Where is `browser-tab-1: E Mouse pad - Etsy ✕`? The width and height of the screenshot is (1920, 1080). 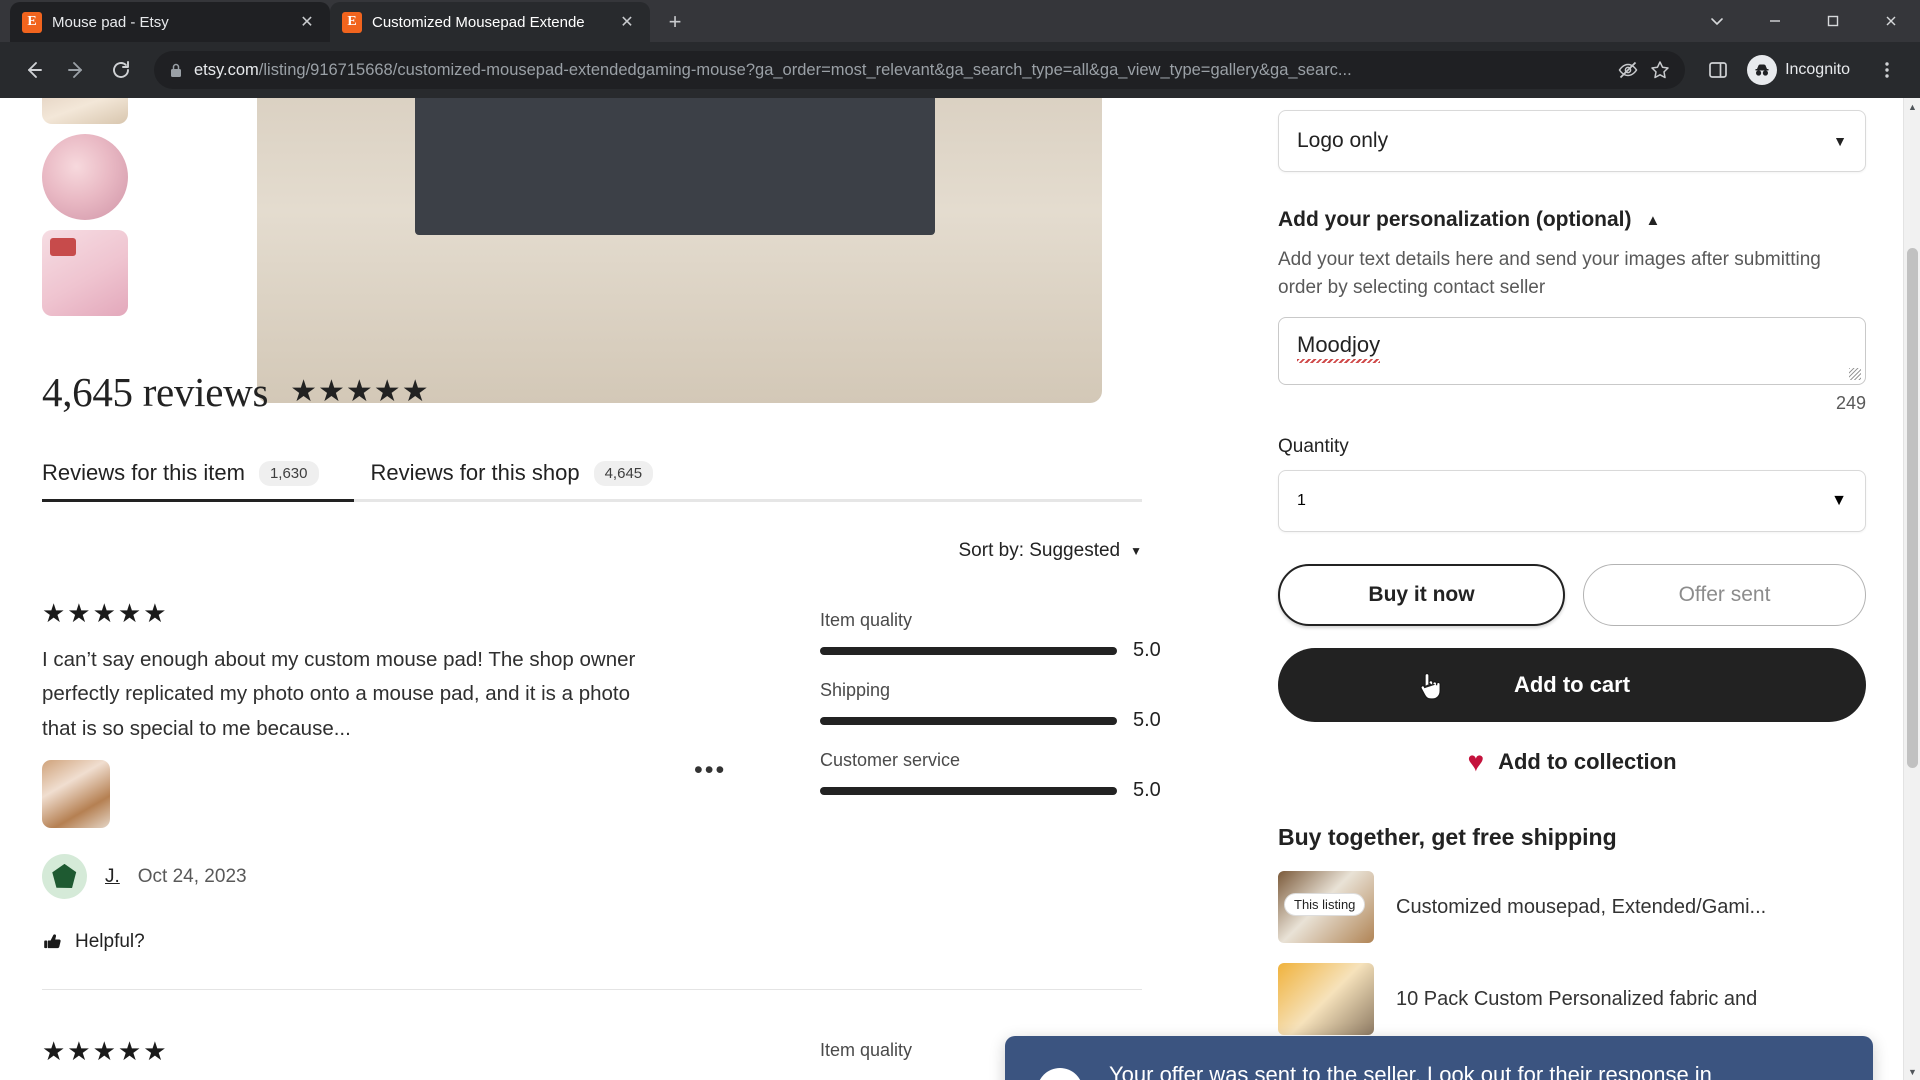 browser-tab-1: E Mouse pad - Etsy ✕ is located at coordinates (170, 22).